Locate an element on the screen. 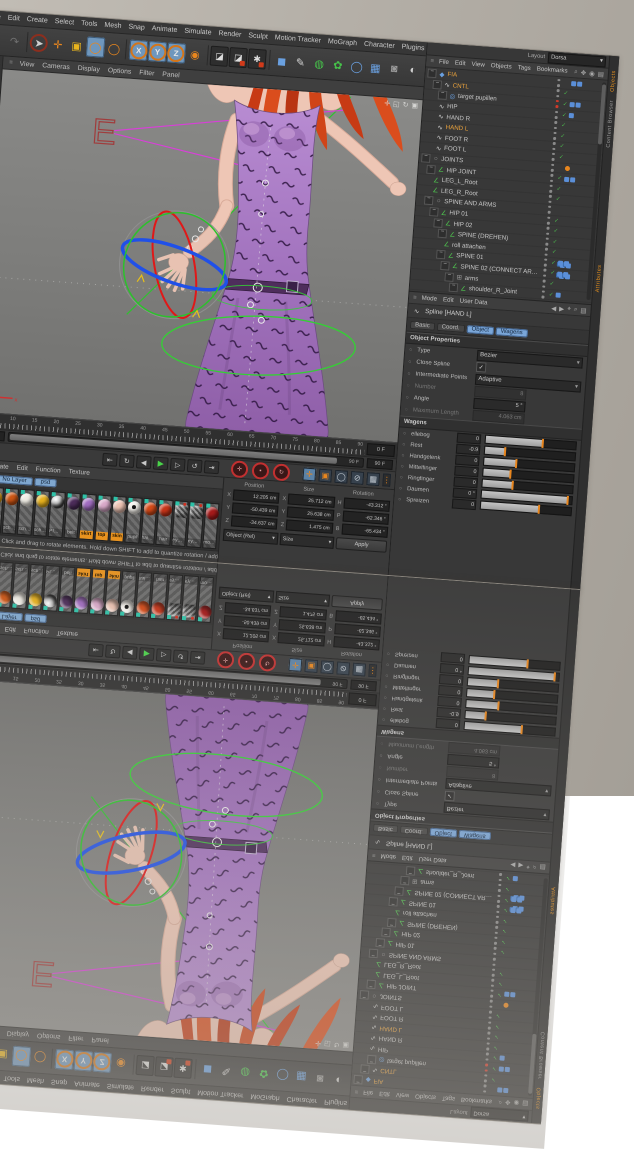  vp-menu-display: Display is located at coordinates (88, 68).